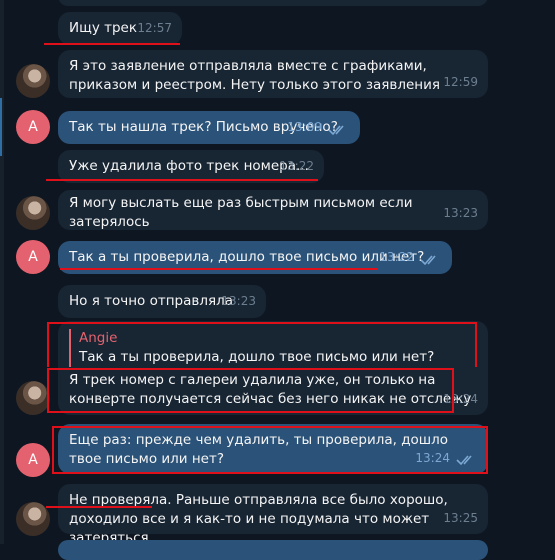 This screenshot has height=560, width=555. Describe the element at coordinates (460, 82) in the screenshot. I see `message-time: 12:59` at that location.